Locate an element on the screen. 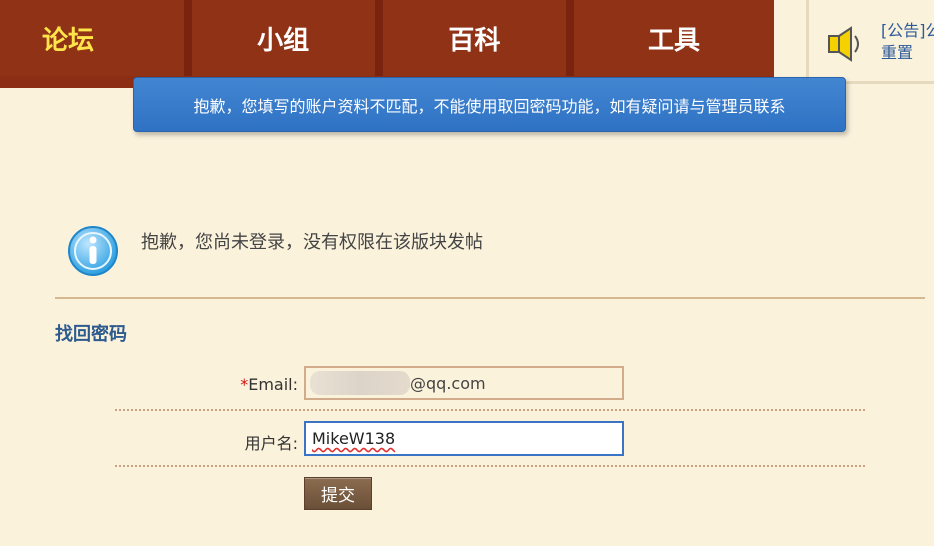  redacted-email-blur is located at coordinates (360, 383).